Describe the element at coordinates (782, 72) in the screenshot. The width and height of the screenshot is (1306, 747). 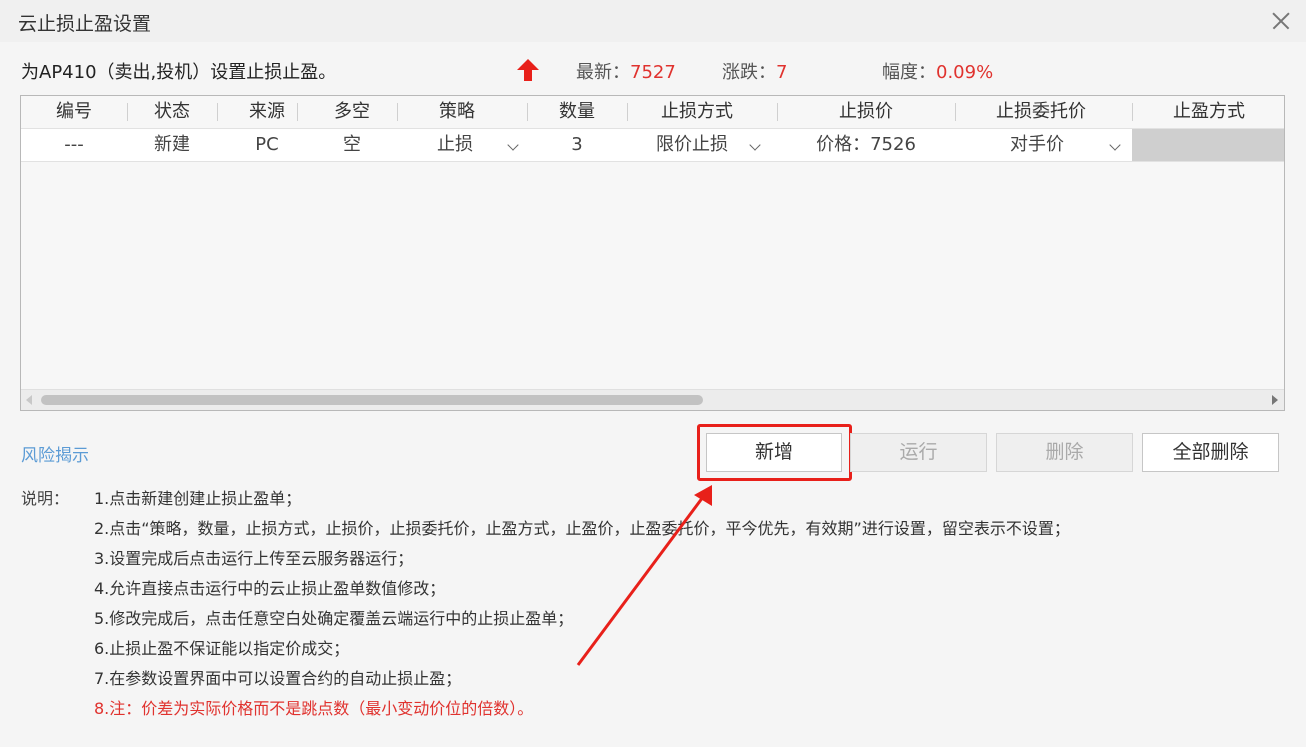
I see `change-value: 7` at that location.